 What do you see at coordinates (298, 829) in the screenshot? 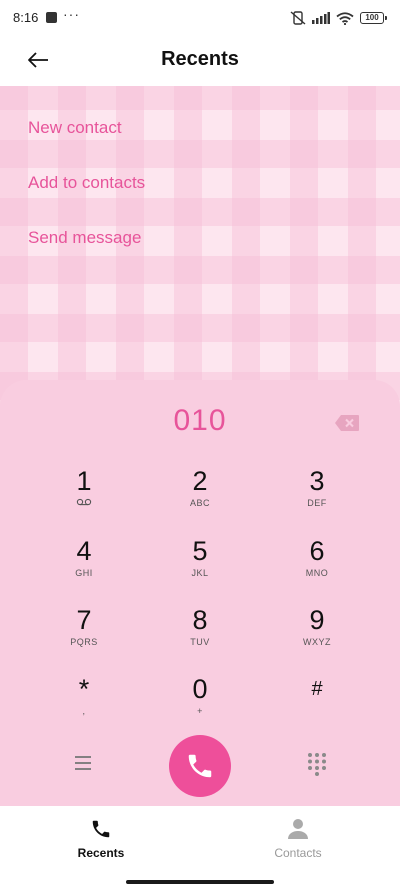
I see `person-icon` at bounding box center [298, 829].